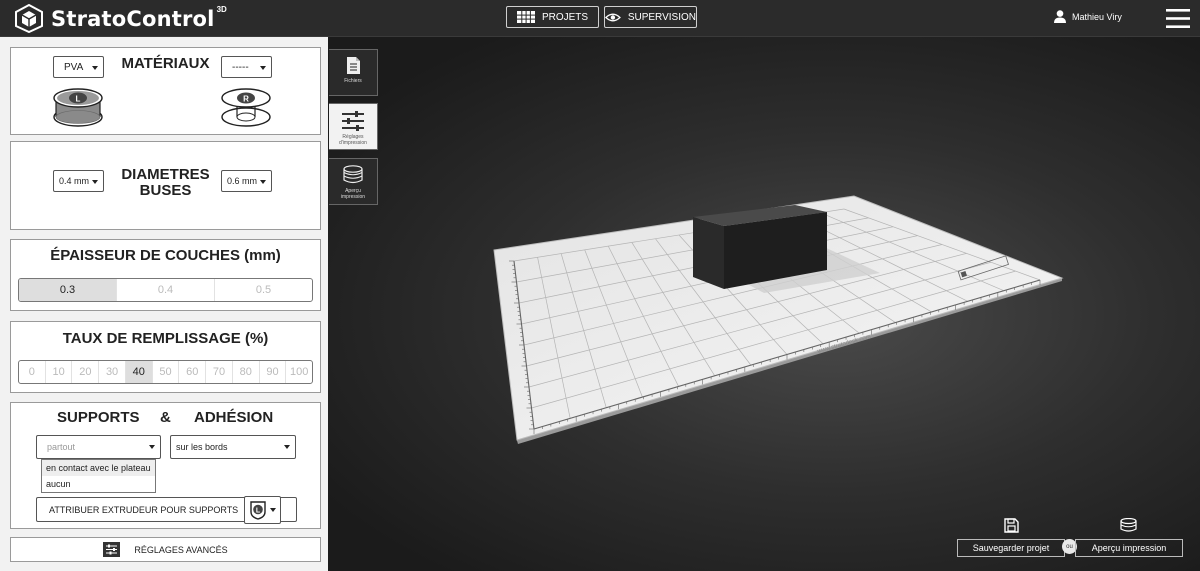 Image resolution: width=1200 pixels, height=571 pixels. Describe the element at coordinates (165, 417) in the screenshot. I see `supports-title-amp: &` at that location.